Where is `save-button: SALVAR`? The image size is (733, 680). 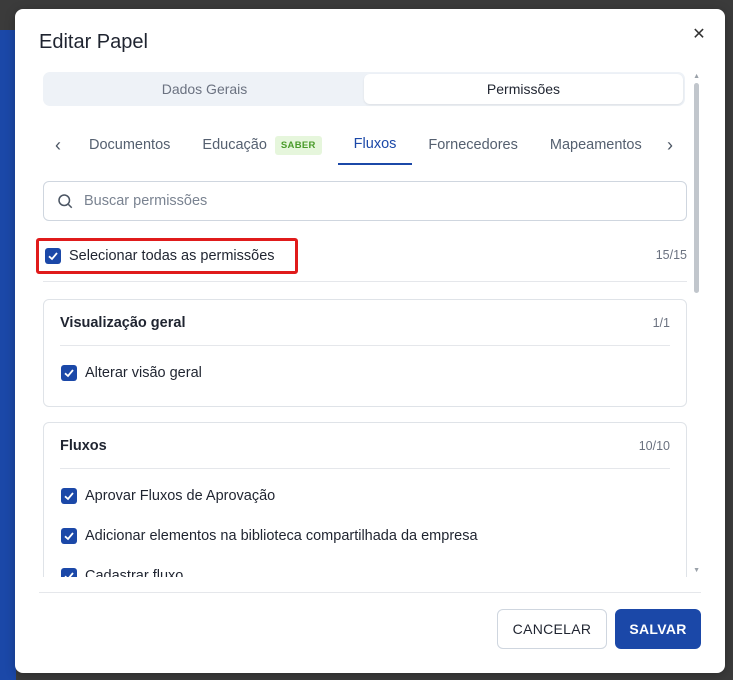 save-button: SALVAR is located at coordinates (658, 629).